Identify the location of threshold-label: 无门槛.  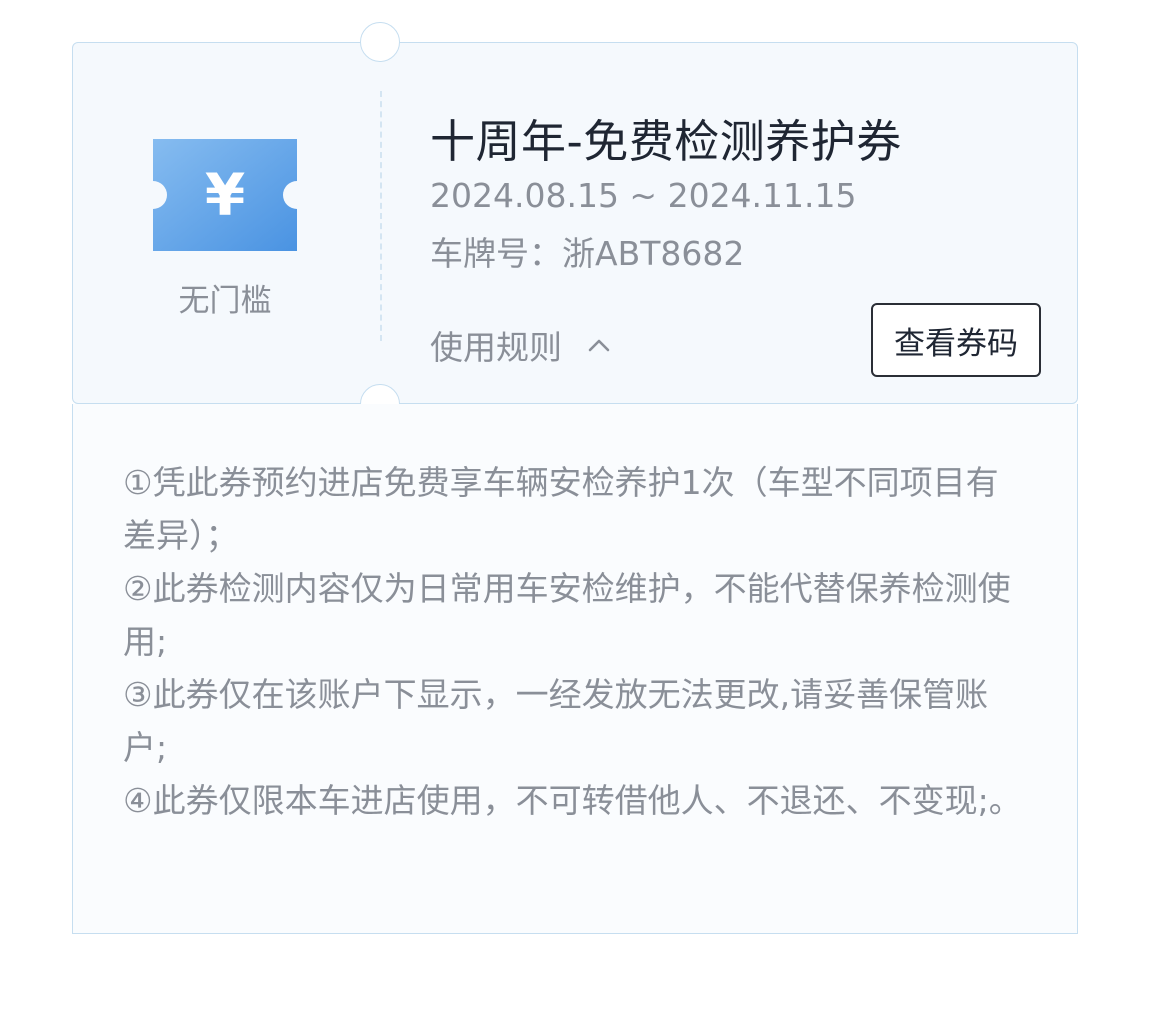
(225, 301).